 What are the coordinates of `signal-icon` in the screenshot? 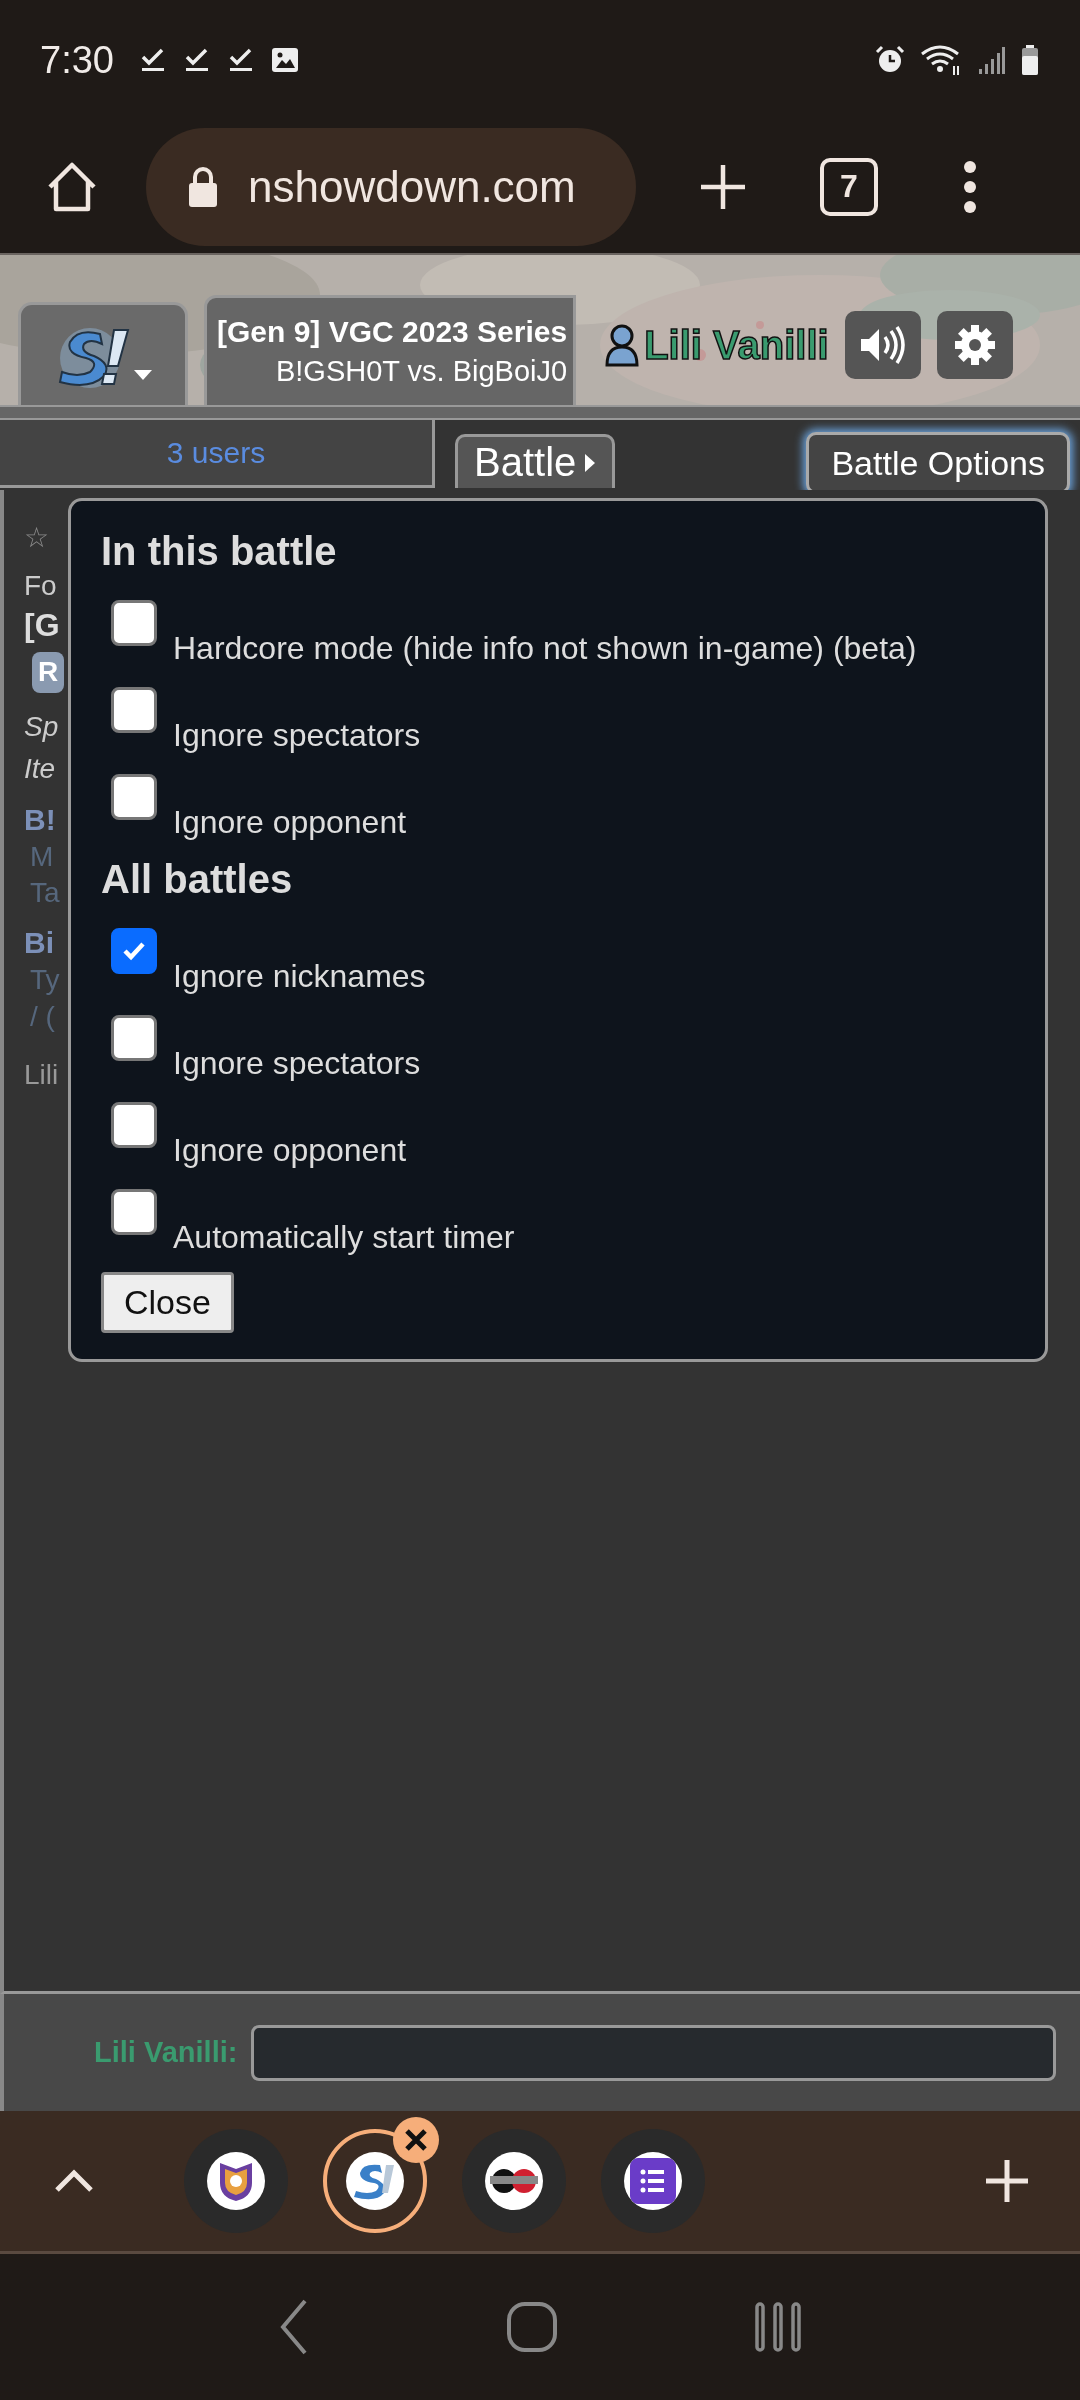 It's located at (992, 60).